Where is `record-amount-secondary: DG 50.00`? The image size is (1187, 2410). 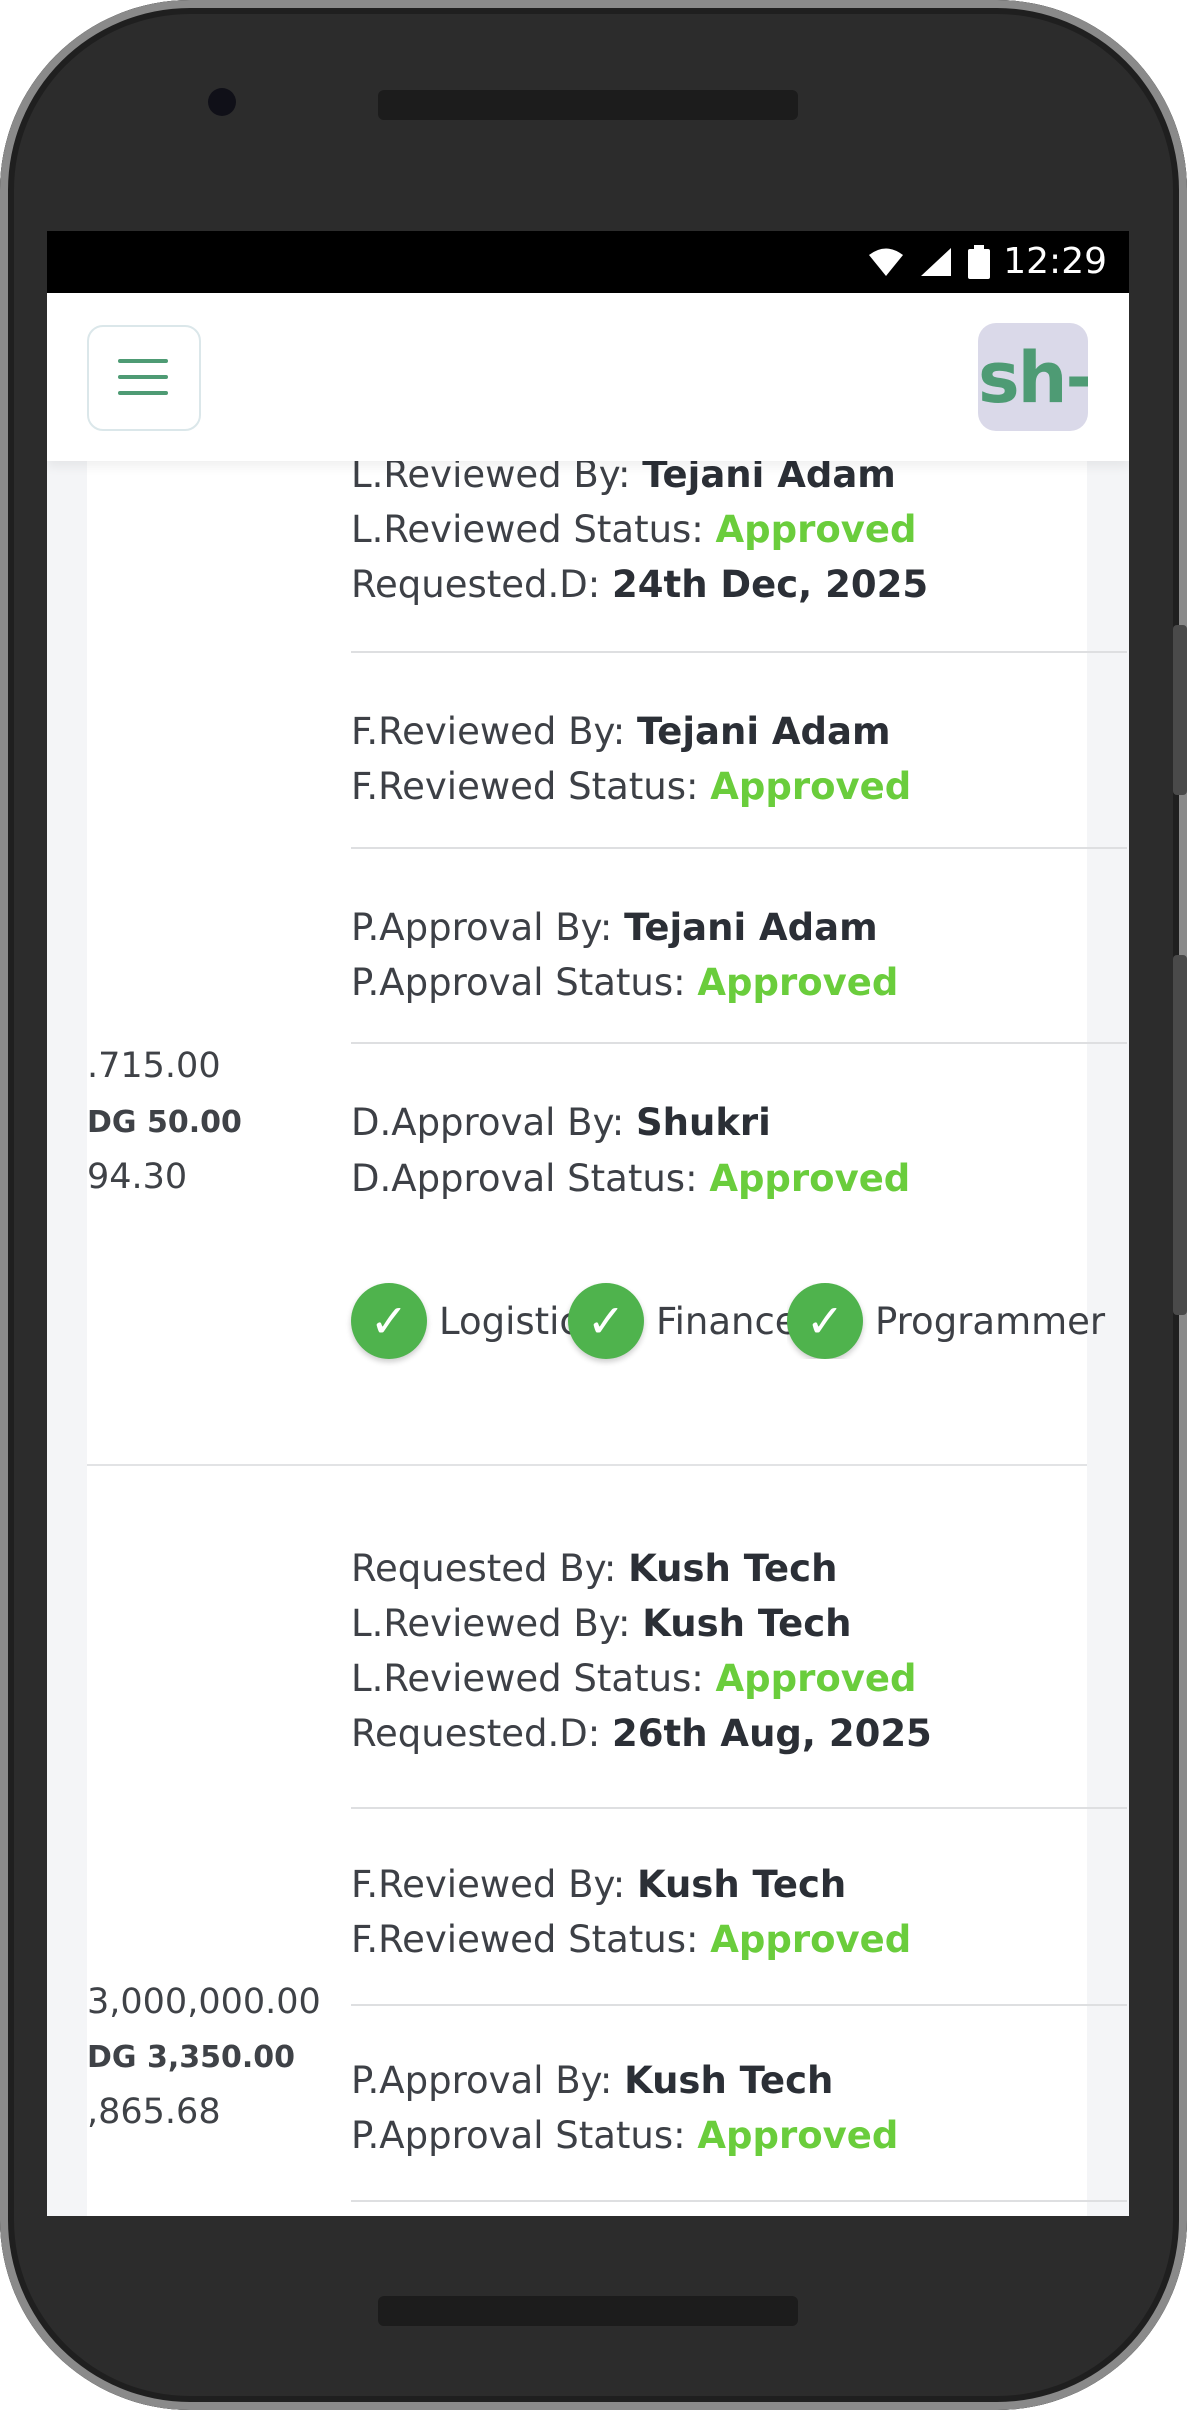 record-amount-secondary: DG 50.00 is located at coordinates (164, 1122).